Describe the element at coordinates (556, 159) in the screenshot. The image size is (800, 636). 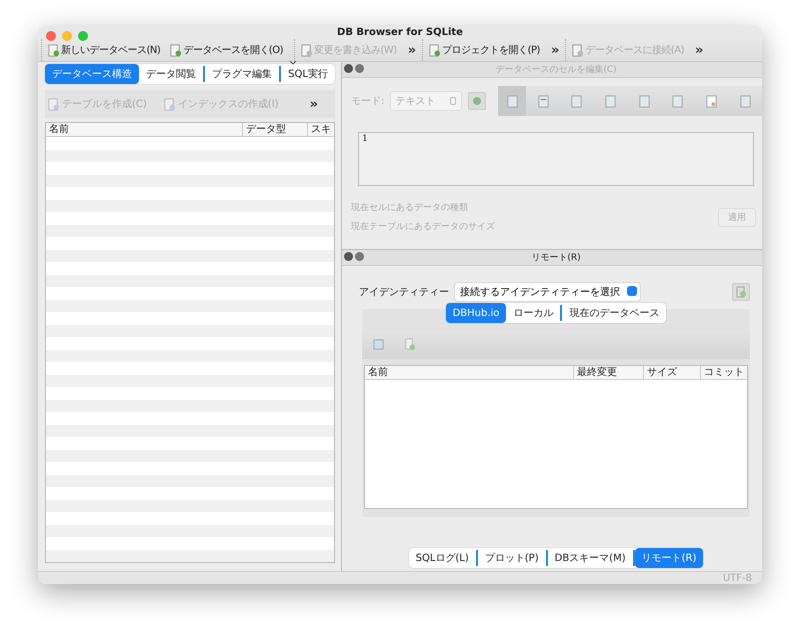
I see `cell-editor: 1` at that location.